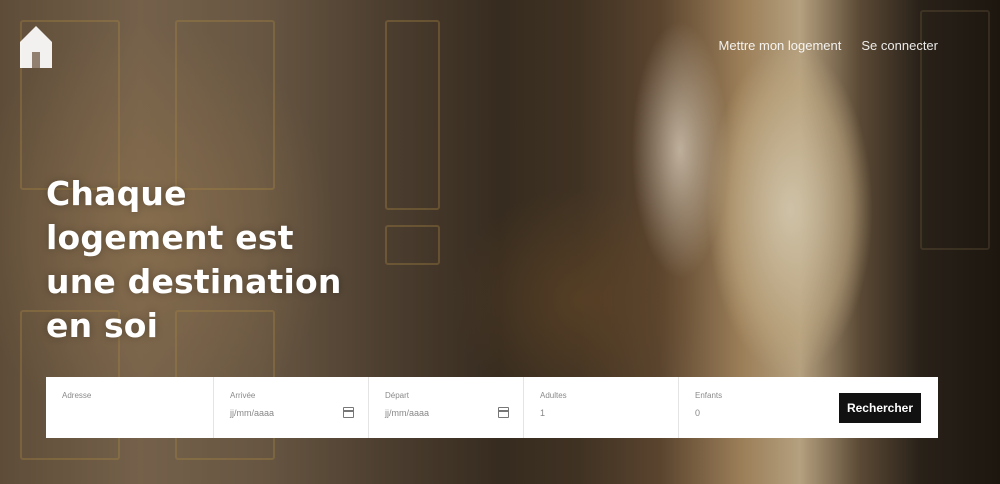 The width and height of the screenshot is (1000, 484). I want to click on nav-login-link: Se connecter, so click(899, 45).